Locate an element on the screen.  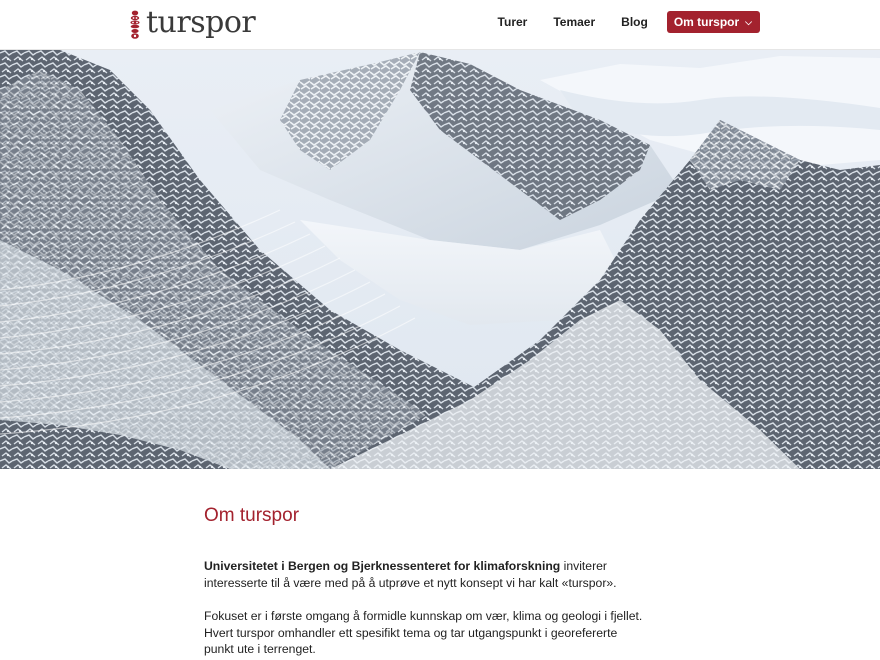
nav-item-turer: Turer is located at coordinates (513, 22).